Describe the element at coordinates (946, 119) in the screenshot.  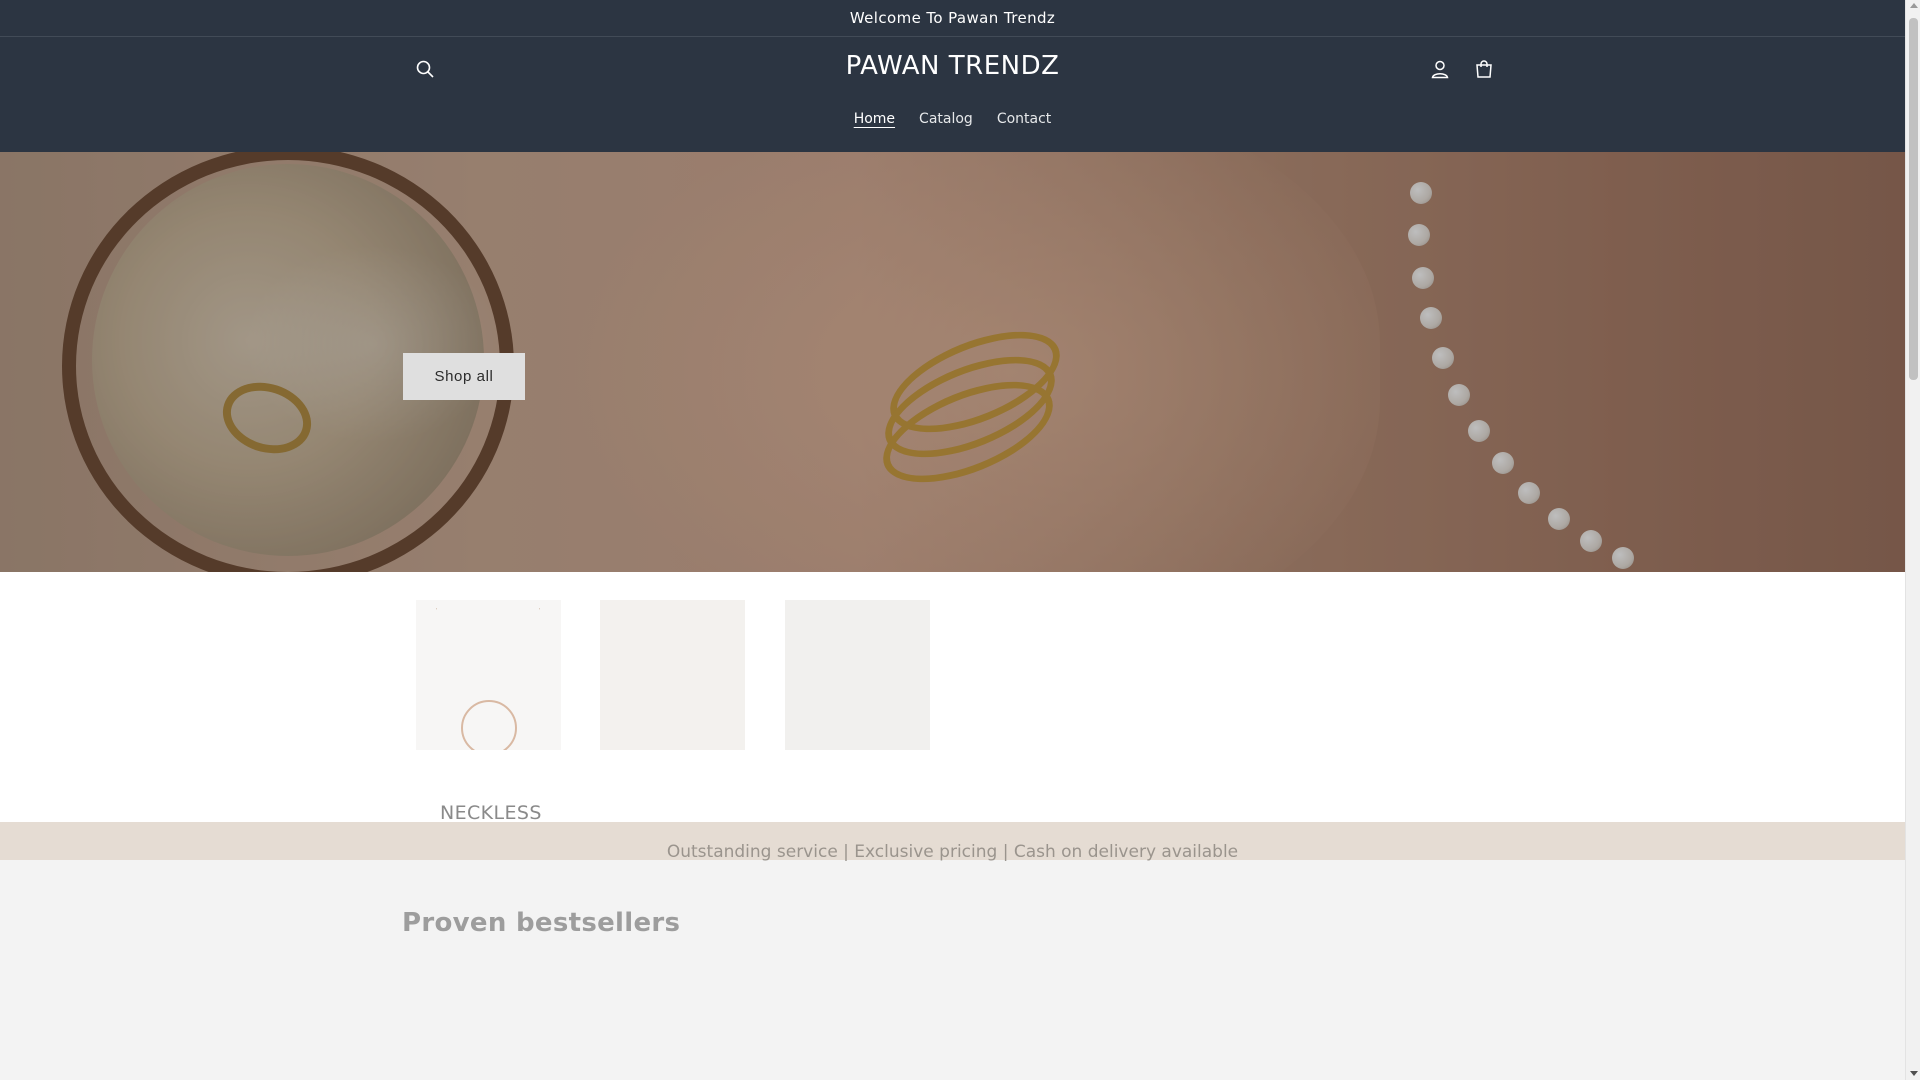
I see `nav-catalog: Catalog` at that location.